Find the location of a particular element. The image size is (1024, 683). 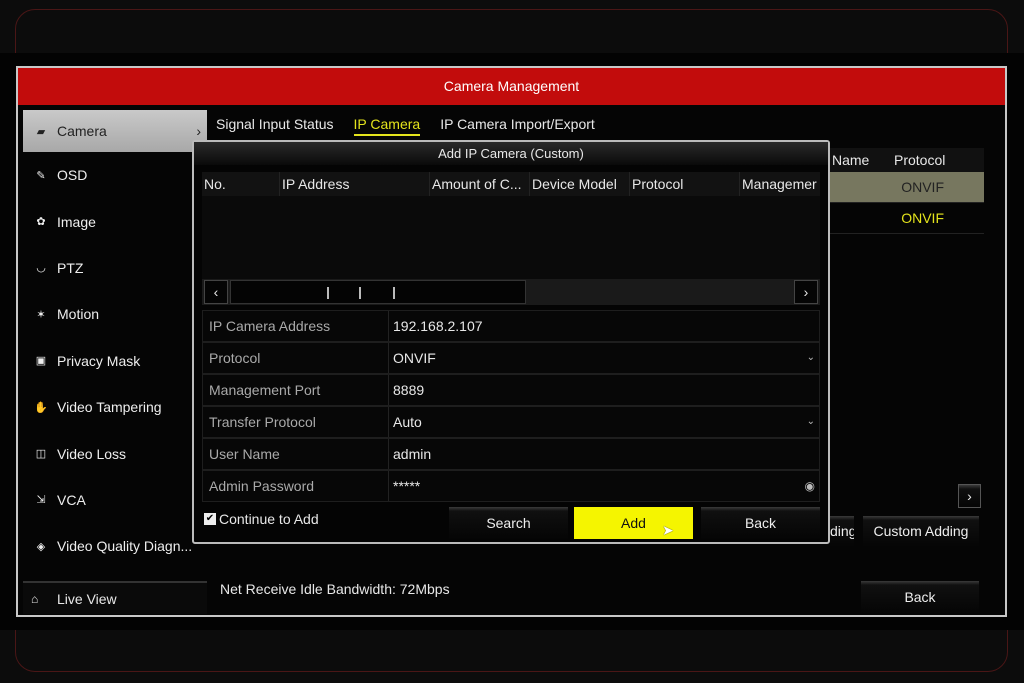

user-name-label: User Name is located at coordinates (296, 454).